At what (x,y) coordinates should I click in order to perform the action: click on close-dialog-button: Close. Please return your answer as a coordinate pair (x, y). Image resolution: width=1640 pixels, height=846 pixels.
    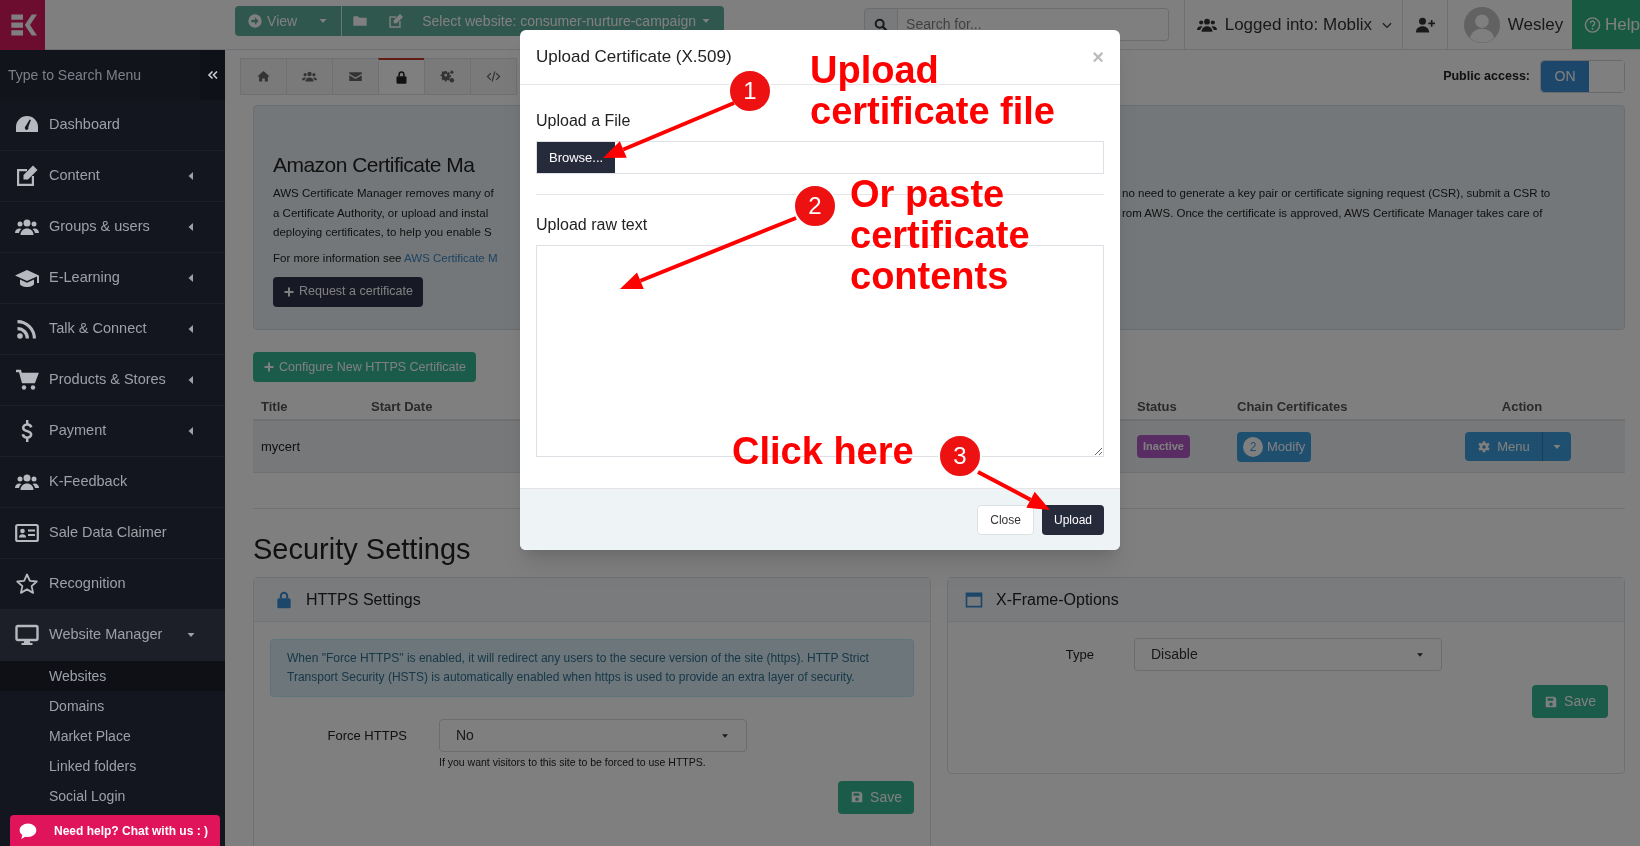
    Looking at the image, I should click on (1005, 519).